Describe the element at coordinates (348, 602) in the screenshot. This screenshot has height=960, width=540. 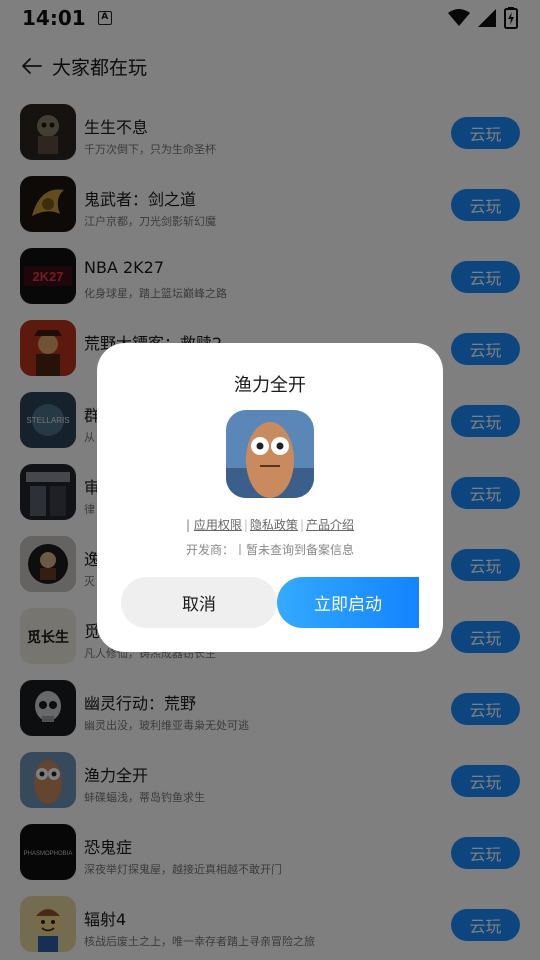
I see `launch-now-button: 立即启动` at that location.